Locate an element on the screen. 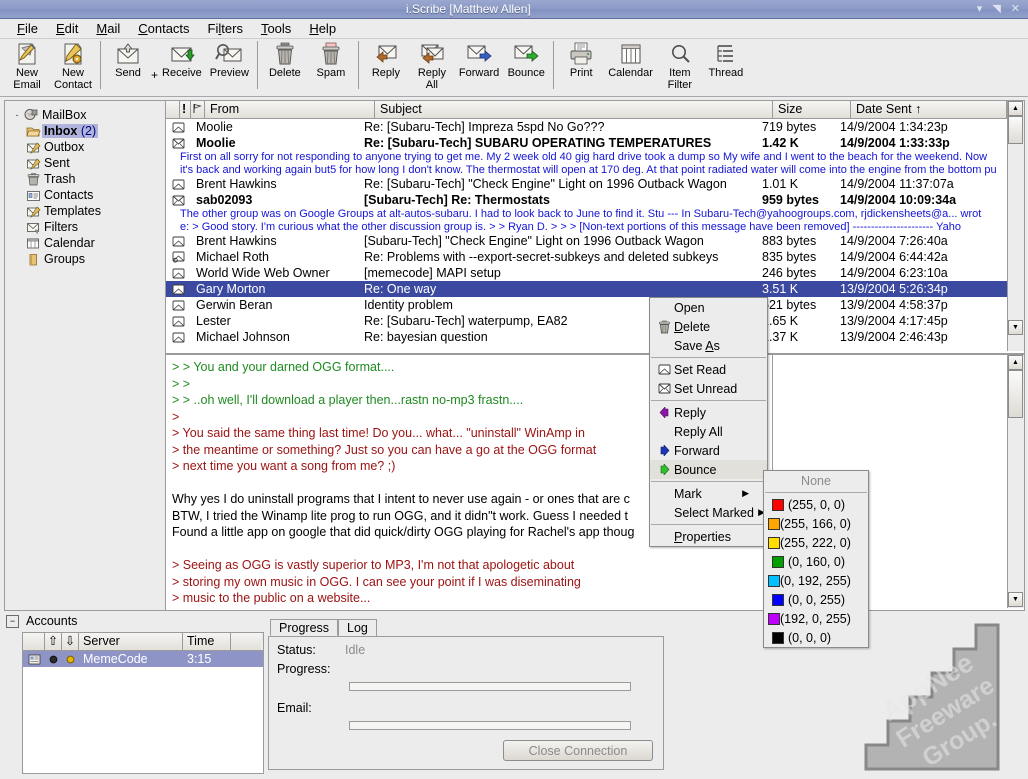 The height and width of the screenshot is (779, 1028). context-menu-item-properties: Properties is located at coordinates (708, 536).